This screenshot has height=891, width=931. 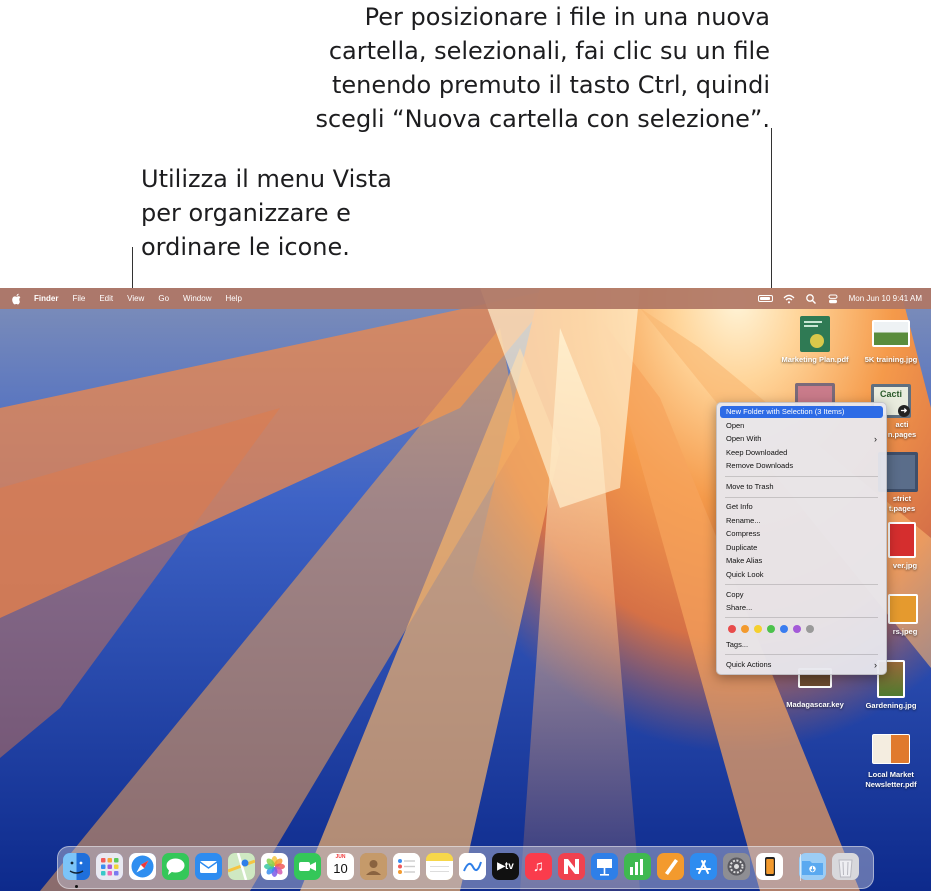 What do you see at coordinates (749, 664) in the screenshot?
I see `menu-item-label: Quick Actions` at bounding box center [749, 664].